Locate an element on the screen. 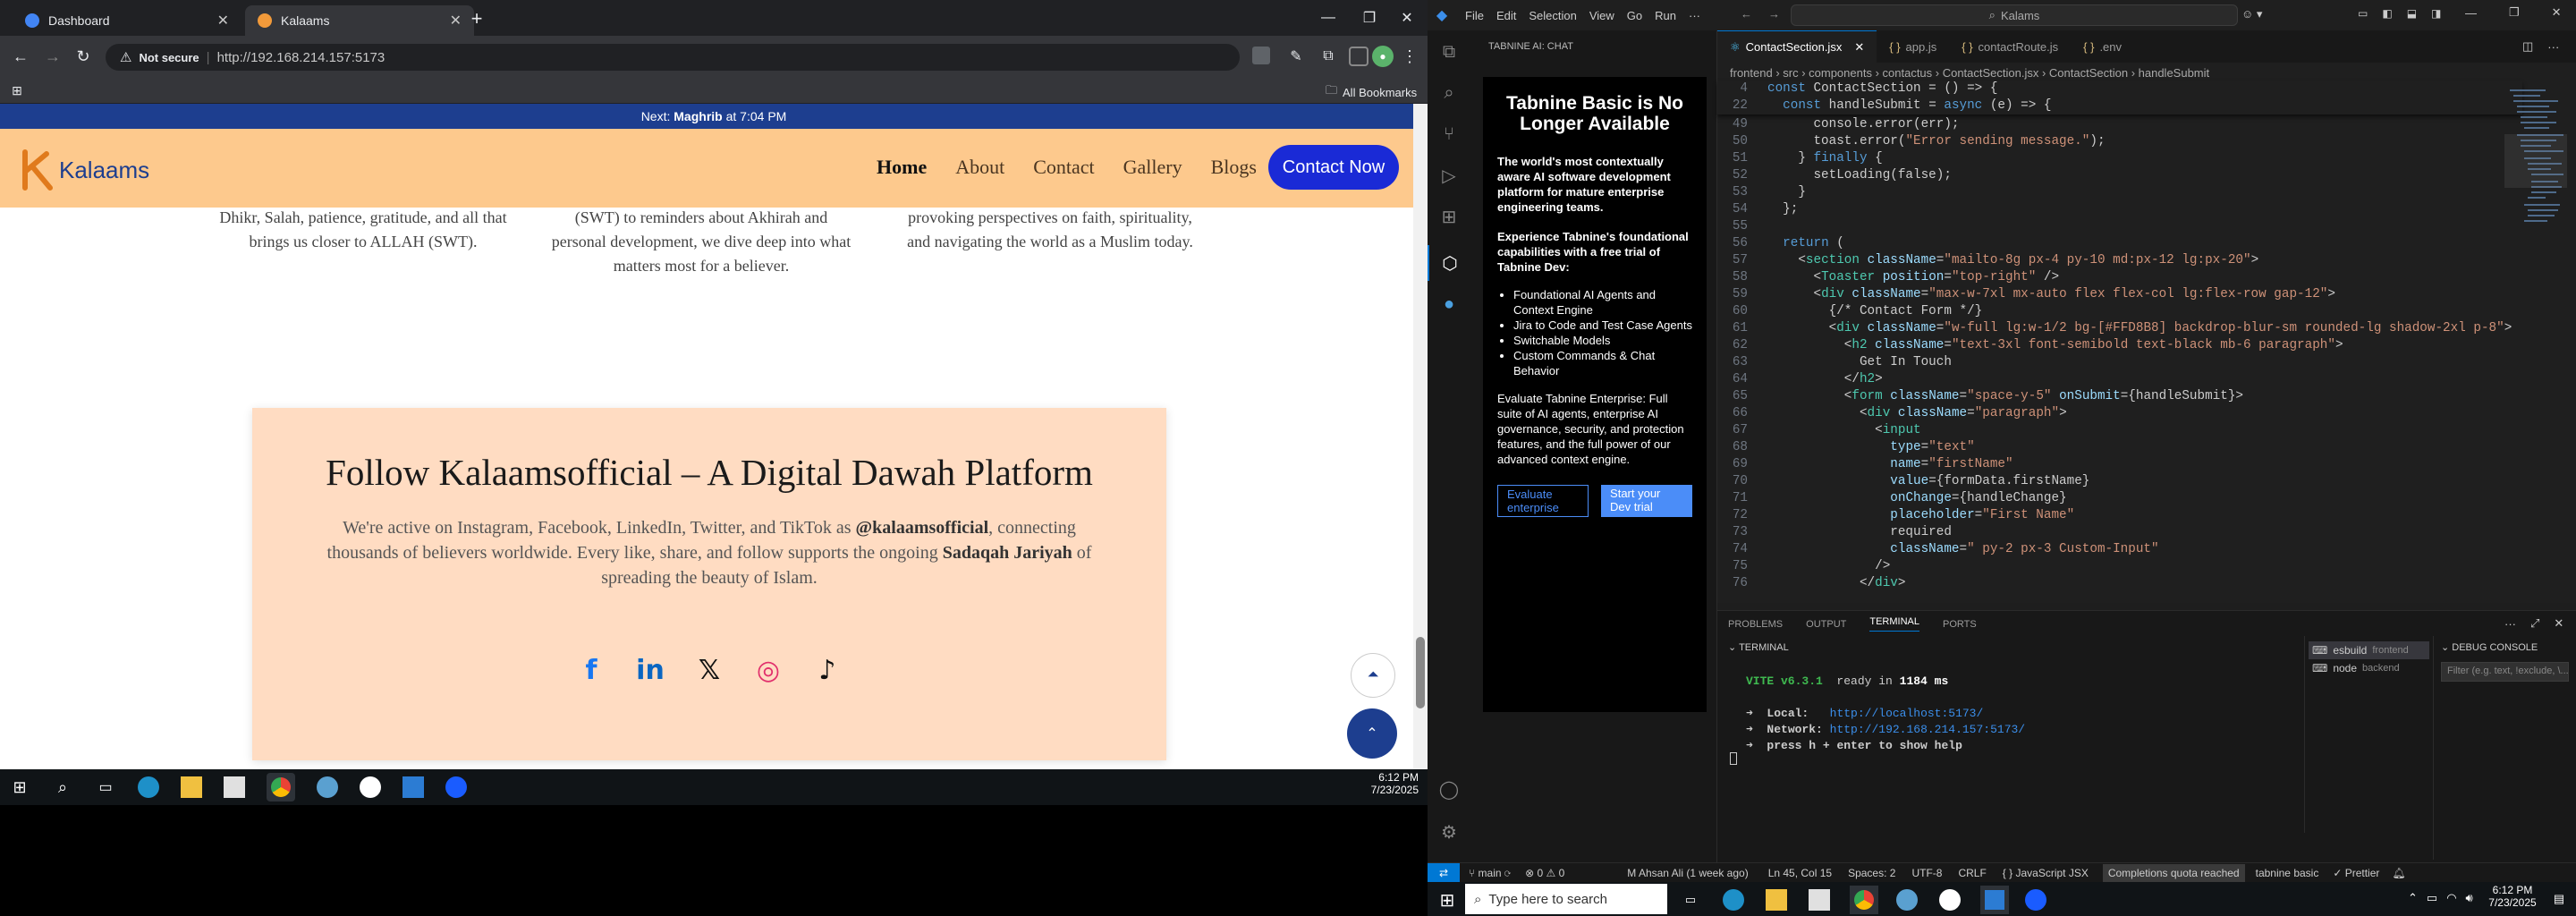 The width and height of the screenshot is (2576, 916). panel-tab: OUTPUT is located at coordinates (1826, 624).